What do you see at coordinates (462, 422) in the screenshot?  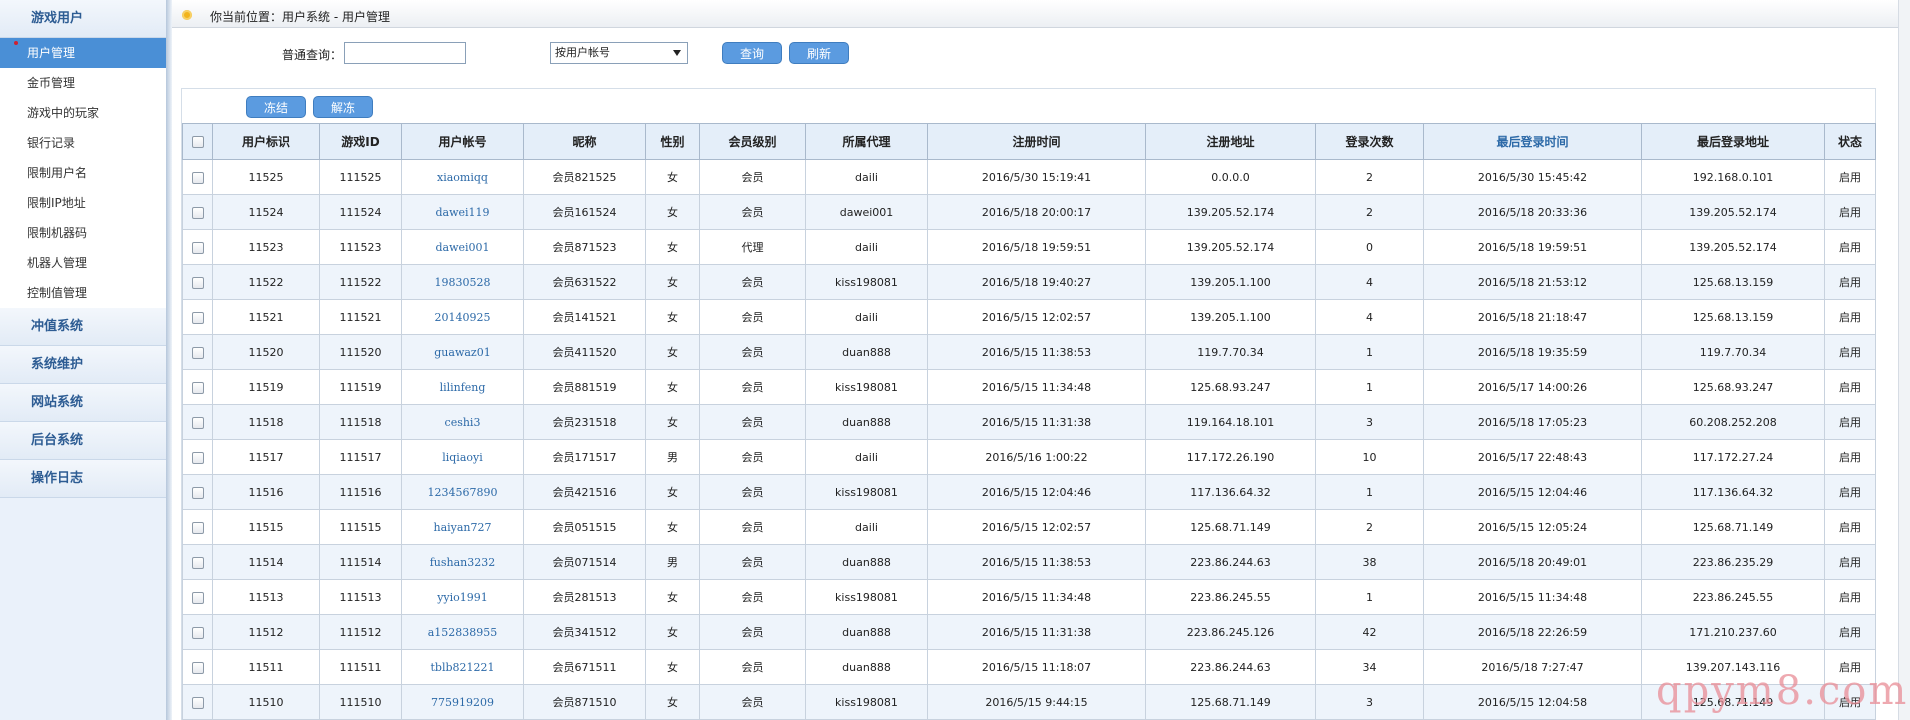 I see `account-link: ceshi3` at bounding box center [462, 422].